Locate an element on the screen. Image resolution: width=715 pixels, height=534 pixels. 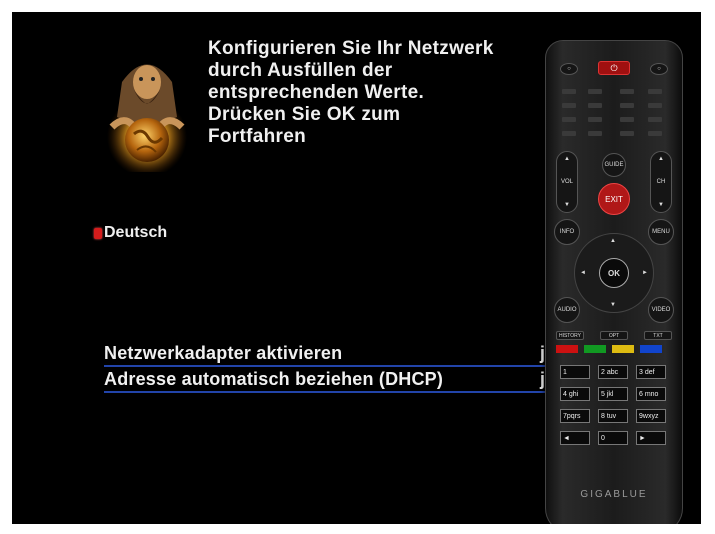
key-1: 1 is located at coordinates (575, 372).